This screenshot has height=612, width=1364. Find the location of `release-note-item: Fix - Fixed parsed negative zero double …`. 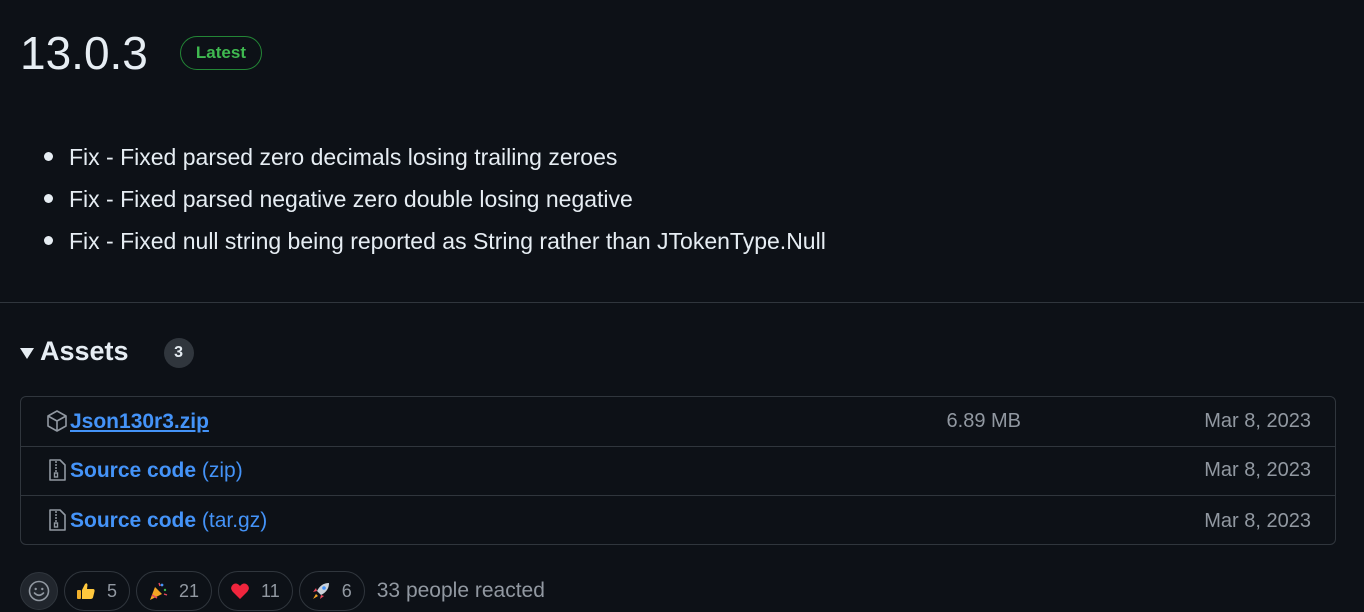

release-note-item: Fix - Fixed parsed negative zero double … is located at coordinates (435, 199).